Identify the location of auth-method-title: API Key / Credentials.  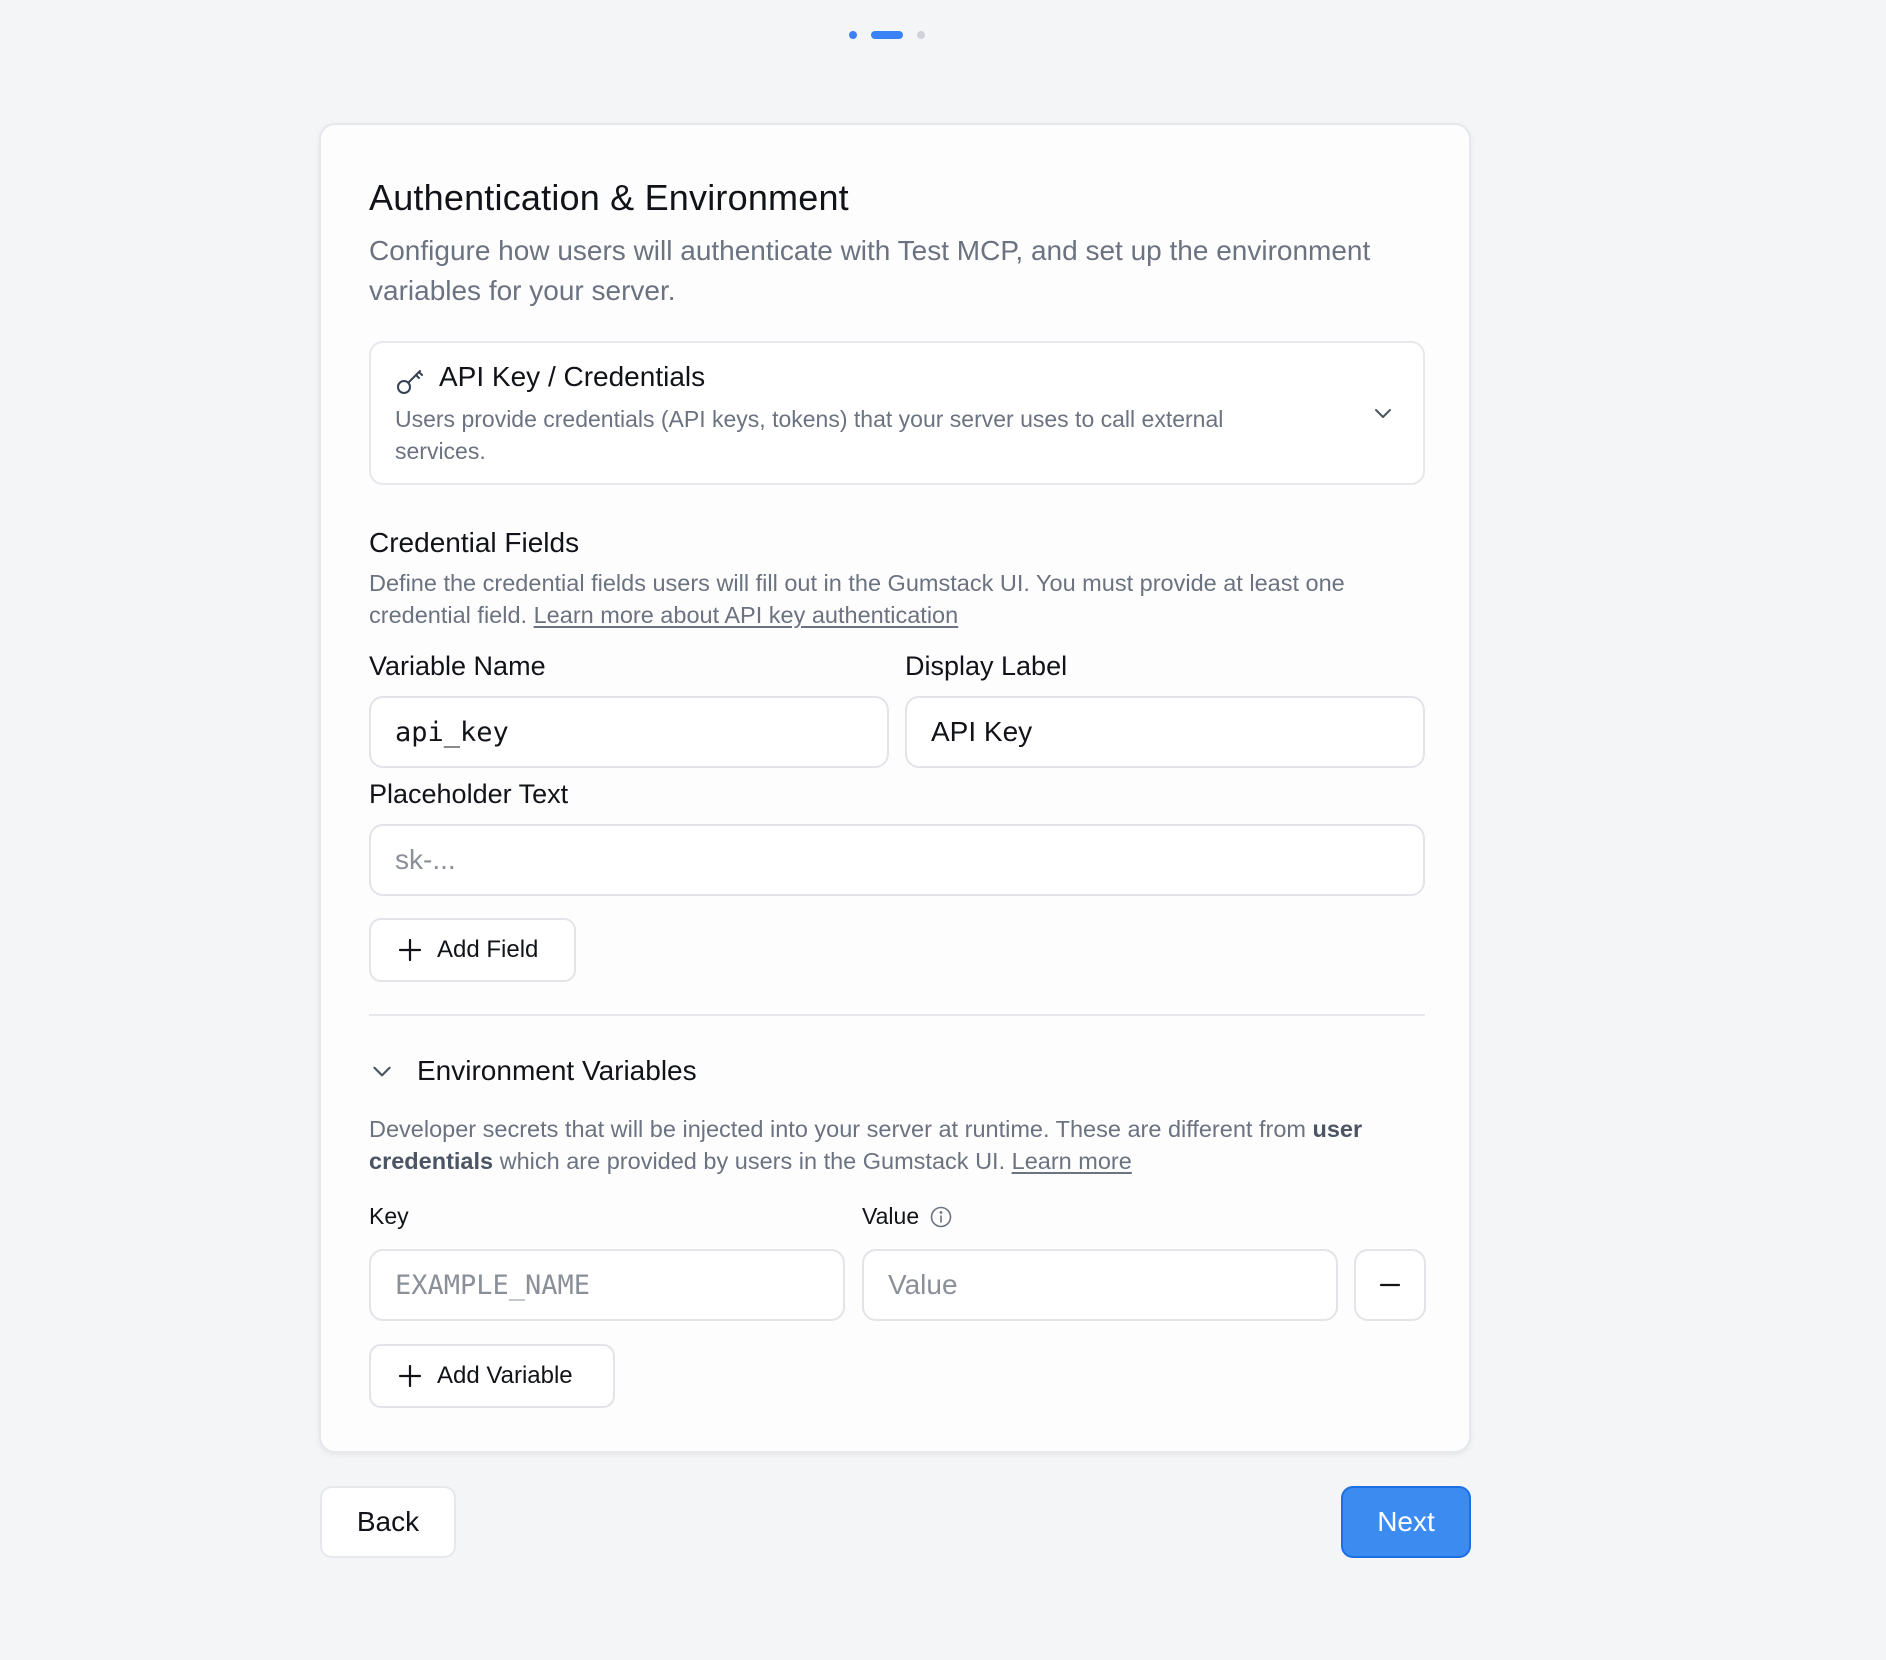
(572, 376).